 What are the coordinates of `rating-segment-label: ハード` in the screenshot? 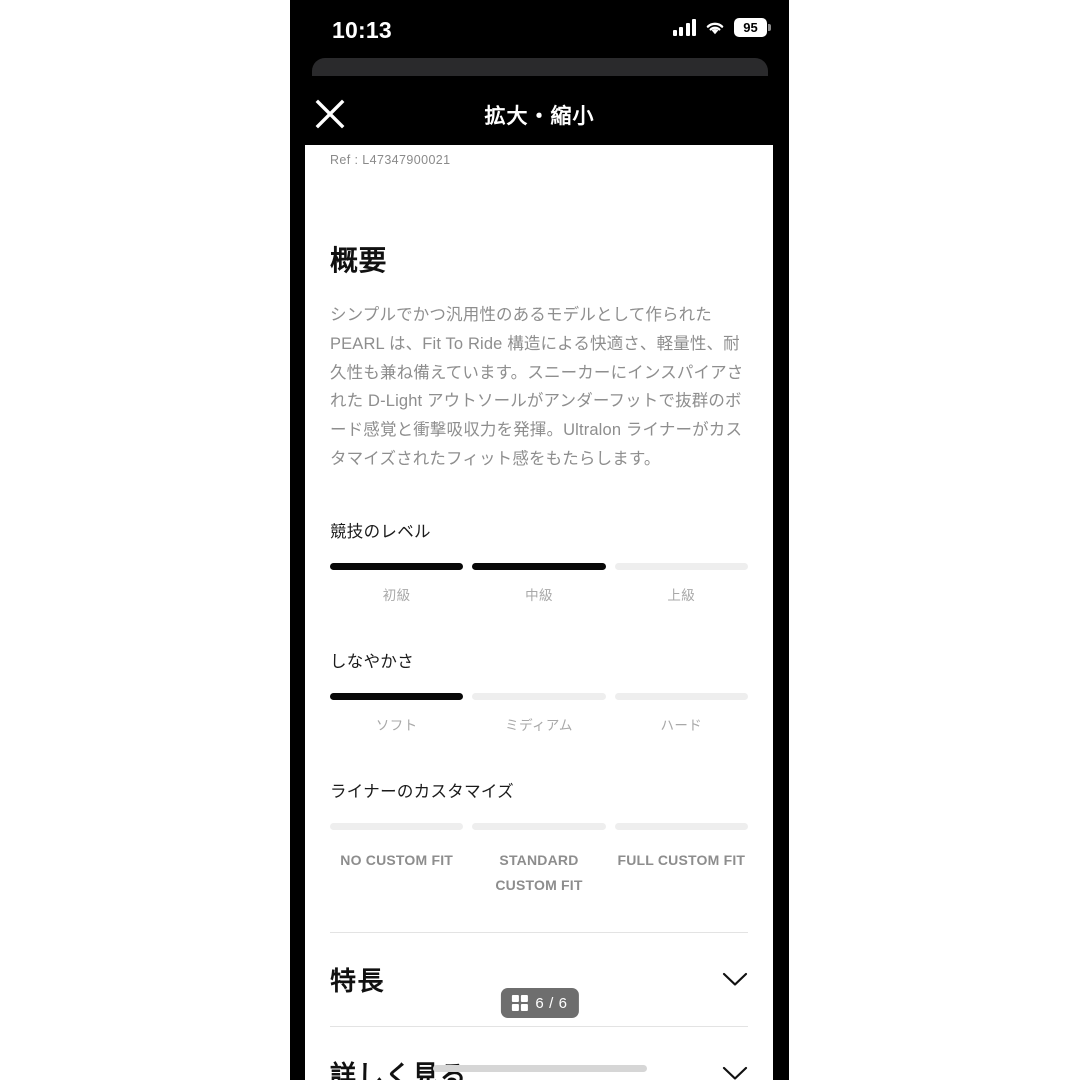 It's located at (681, 725).